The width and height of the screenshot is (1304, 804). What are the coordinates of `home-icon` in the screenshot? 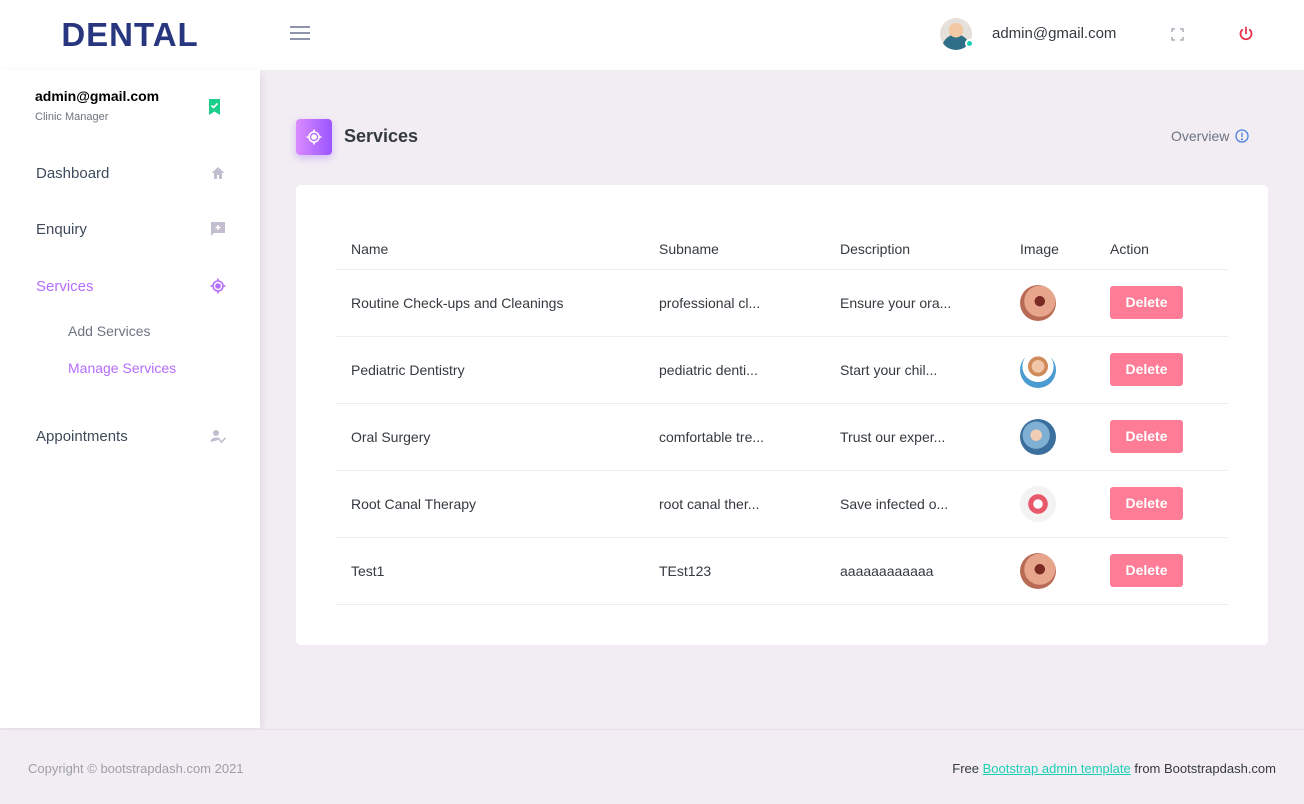 It's located at (218, 173).